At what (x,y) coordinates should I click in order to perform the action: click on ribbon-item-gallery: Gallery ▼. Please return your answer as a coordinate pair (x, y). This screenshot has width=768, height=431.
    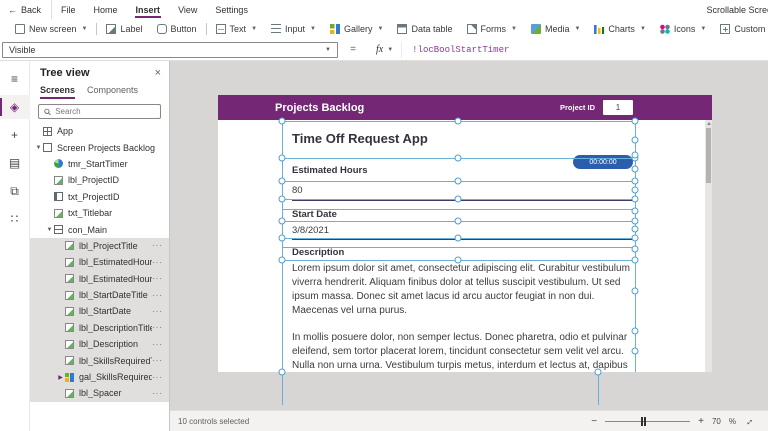
    Looking at the image, I should click on (356, 29).